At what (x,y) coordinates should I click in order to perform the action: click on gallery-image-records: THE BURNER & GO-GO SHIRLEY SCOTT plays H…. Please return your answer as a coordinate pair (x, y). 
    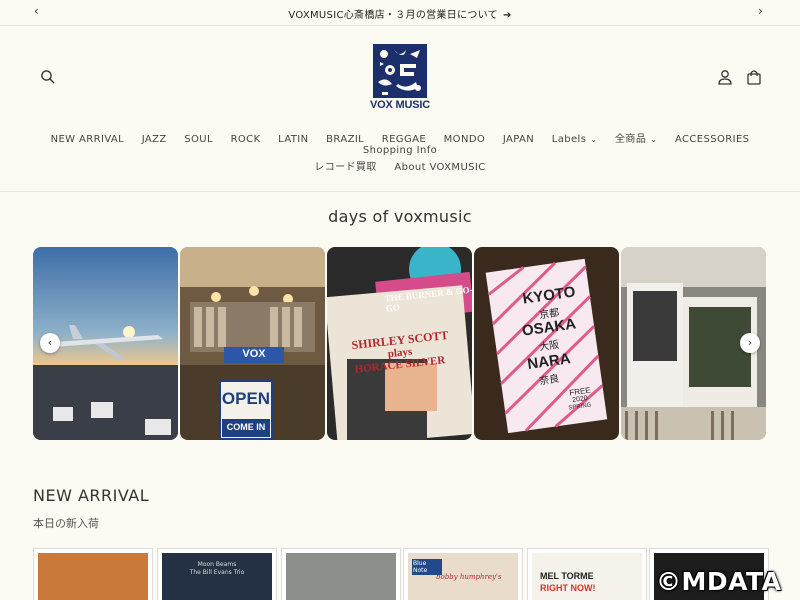
    Looking at the image, I should click on (399, 343).